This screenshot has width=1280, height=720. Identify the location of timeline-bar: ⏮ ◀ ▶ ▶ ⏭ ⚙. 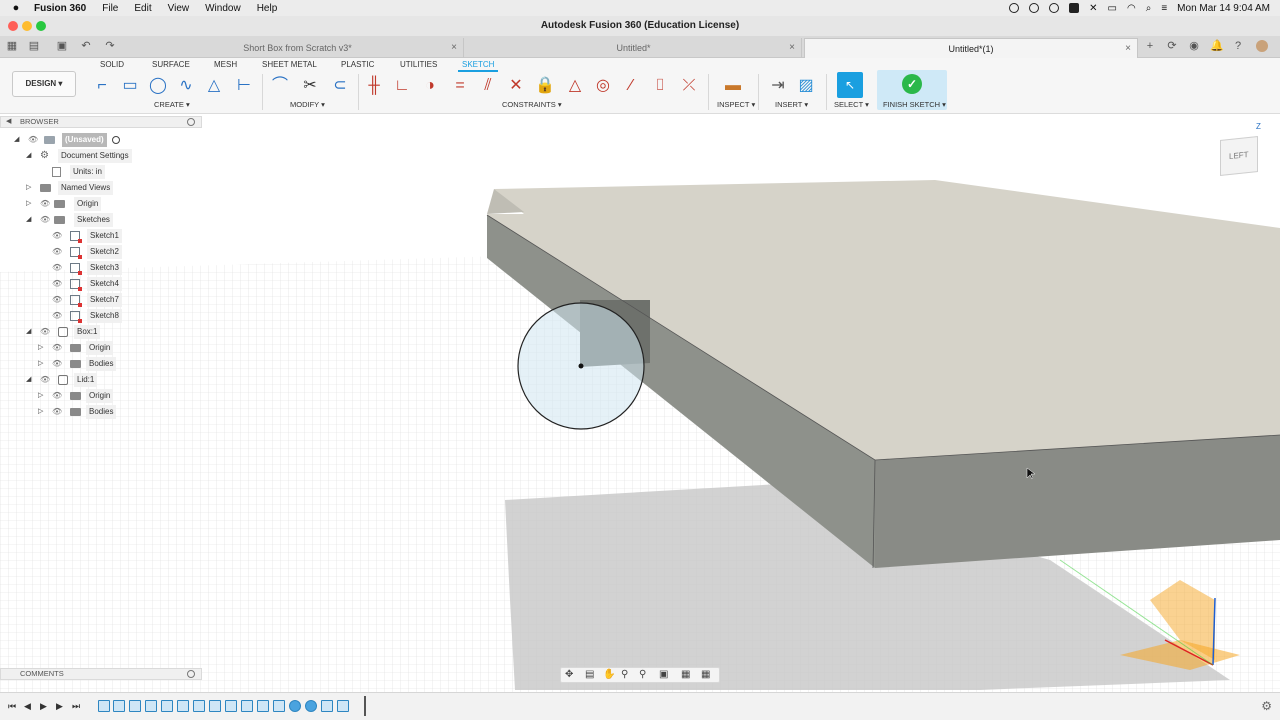
(640, 706).